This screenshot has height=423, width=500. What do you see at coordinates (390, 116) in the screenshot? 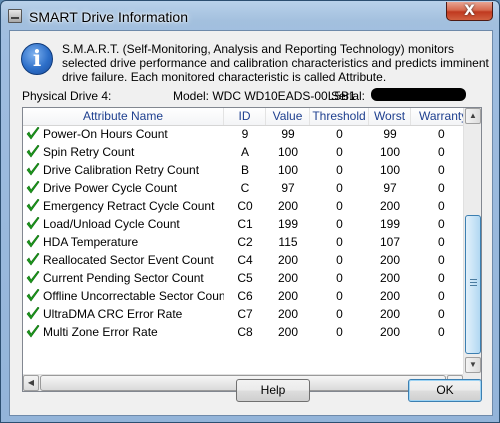
I see `column-header-worst: Worst` at bounding box center [390, 116].